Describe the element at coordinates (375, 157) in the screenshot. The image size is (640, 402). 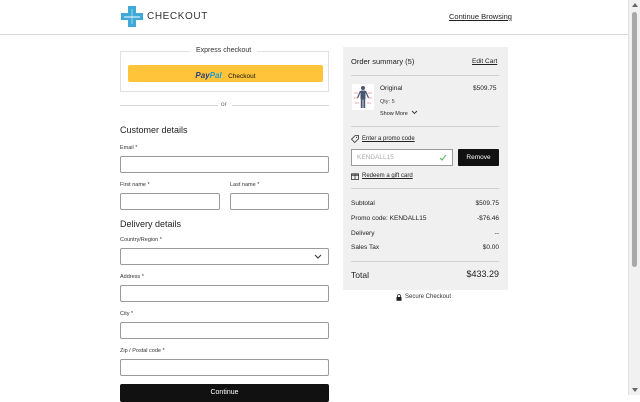
I see `promo-code-value: KENDALL15` at that location.